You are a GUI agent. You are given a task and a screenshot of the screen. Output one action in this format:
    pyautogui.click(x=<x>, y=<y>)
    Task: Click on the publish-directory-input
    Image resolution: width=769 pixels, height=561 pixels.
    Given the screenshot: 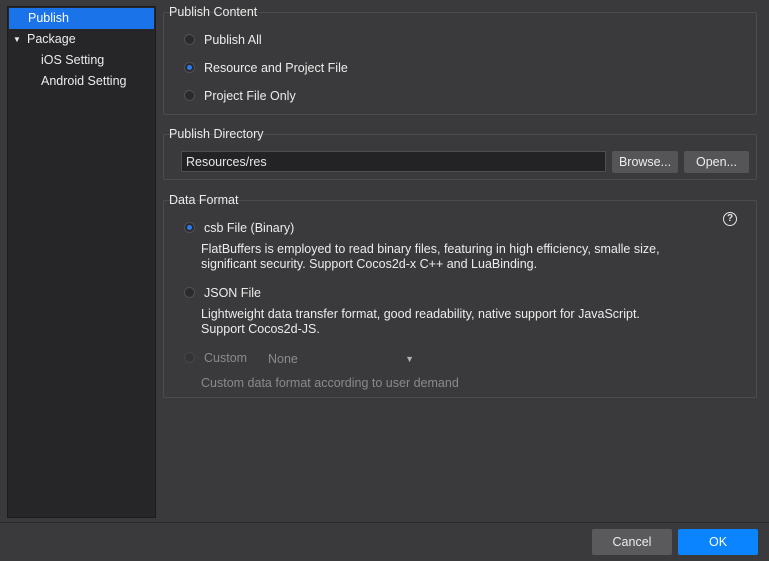 What is the action you would take?
    pyautogui.click(x=393, y=161)
    